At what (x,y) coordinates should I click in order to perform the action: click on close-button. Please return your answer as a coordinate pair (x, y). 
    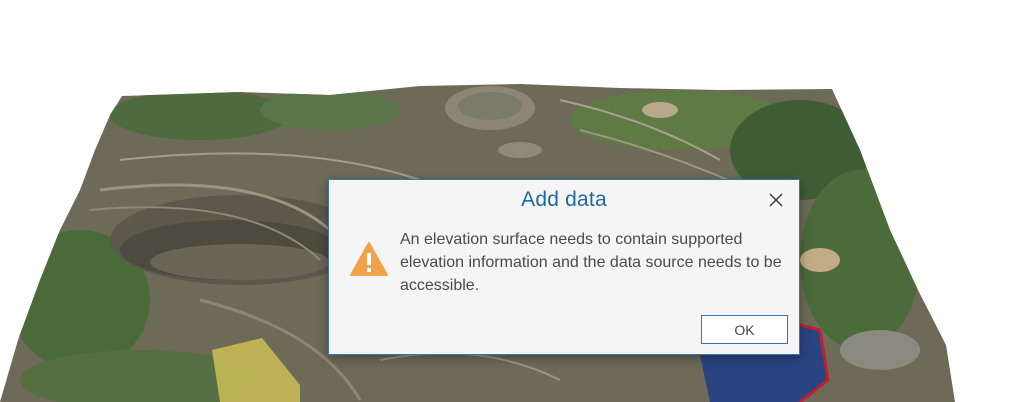
    Looking at the image, I should click on (776, 200).